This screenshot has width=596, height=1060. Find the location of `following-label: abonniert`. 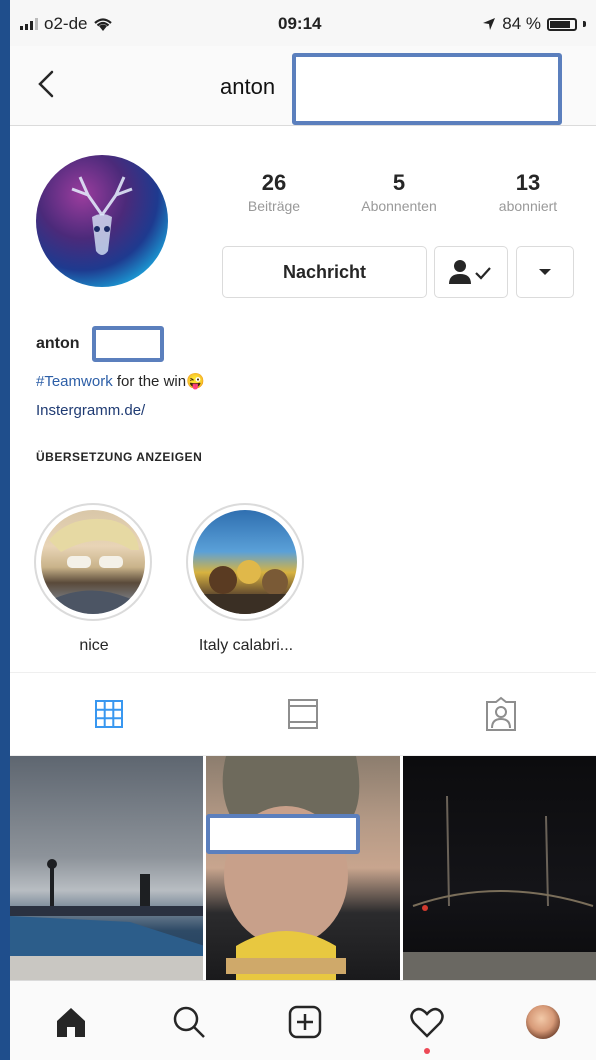

following-label: abonniert is located at coordinates (528, 206).